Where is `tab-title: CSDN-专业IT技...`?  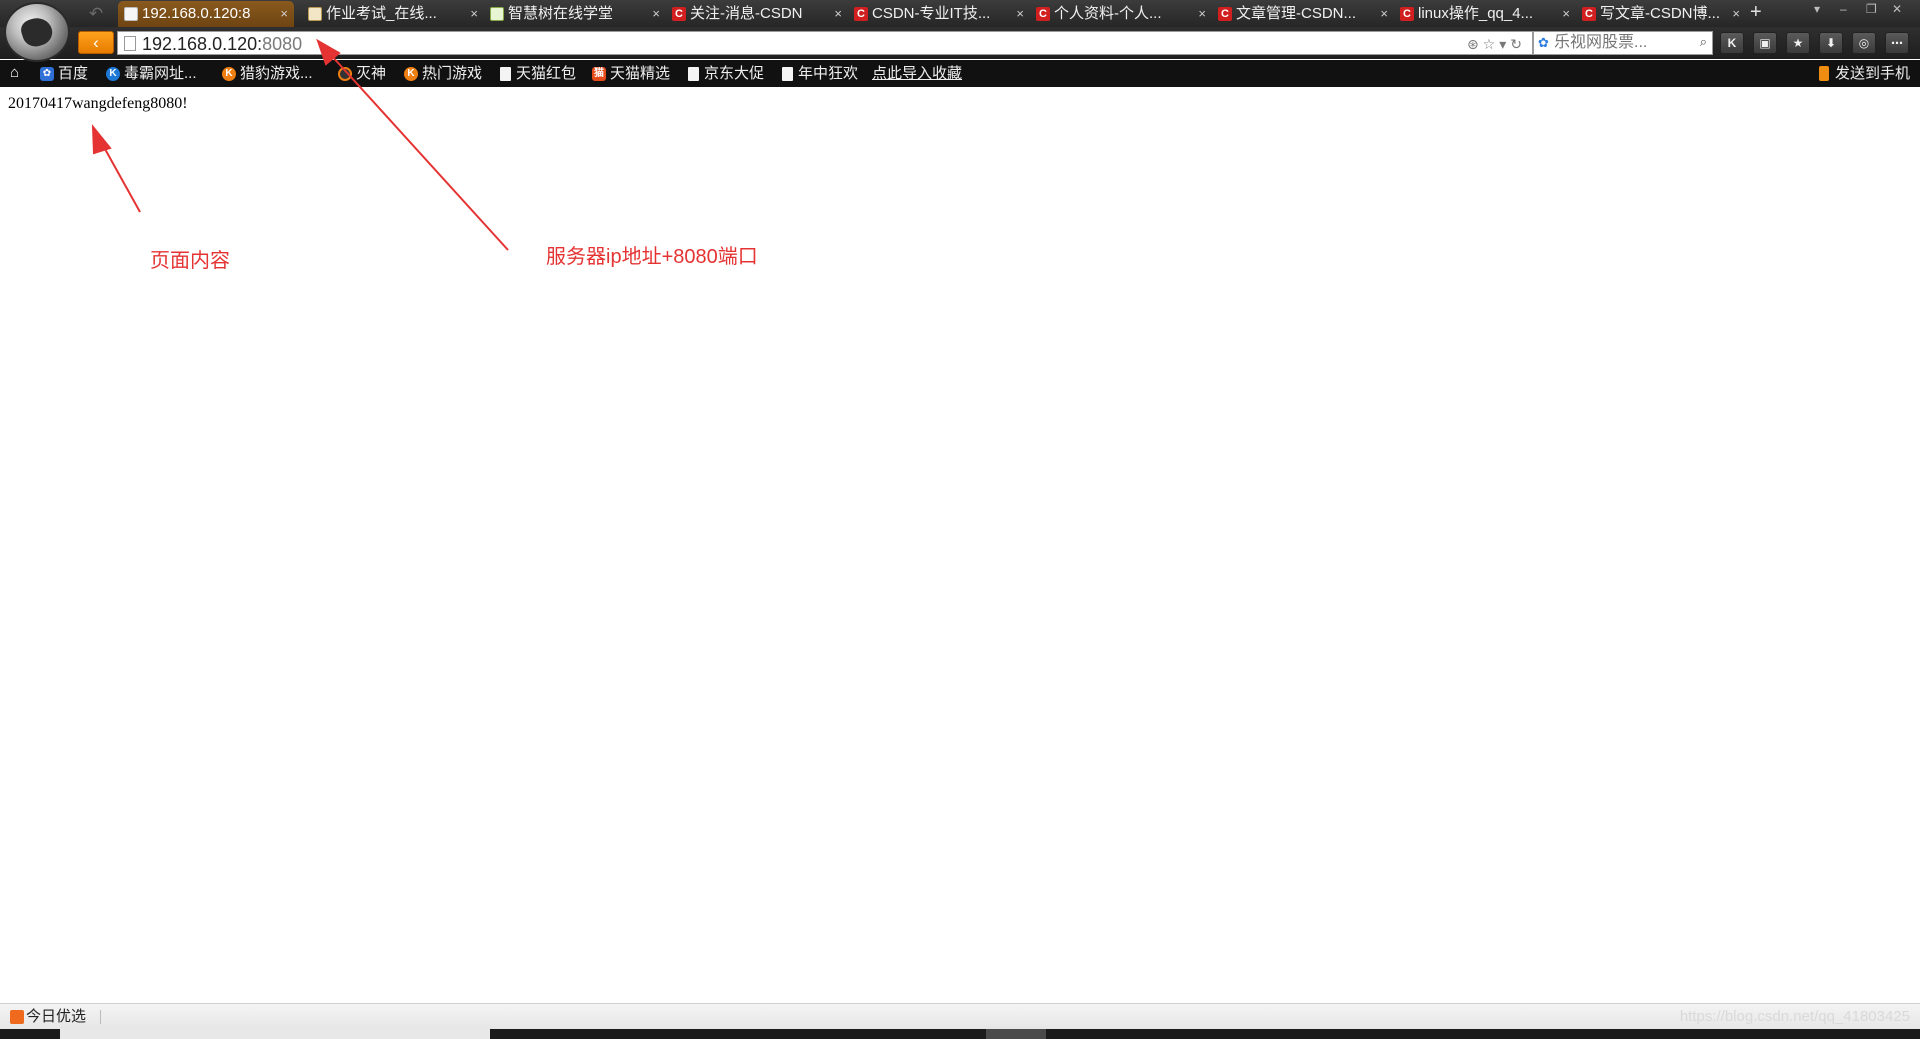
tab-title: CSDN-专业IT技... is located at coordinates (931, 13).